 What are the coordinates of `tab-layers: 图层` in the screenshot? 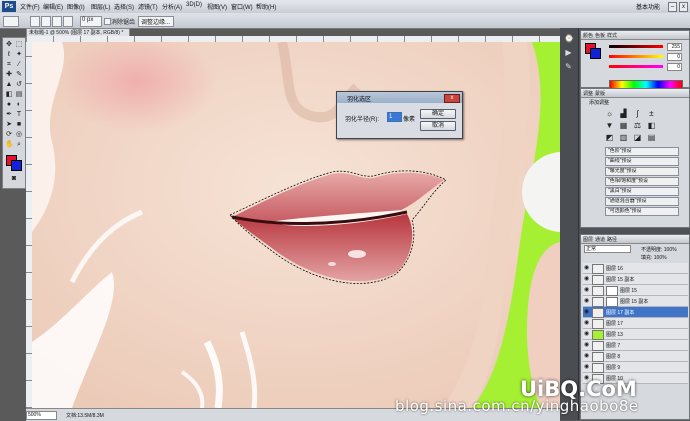 It's located at (588, 239).